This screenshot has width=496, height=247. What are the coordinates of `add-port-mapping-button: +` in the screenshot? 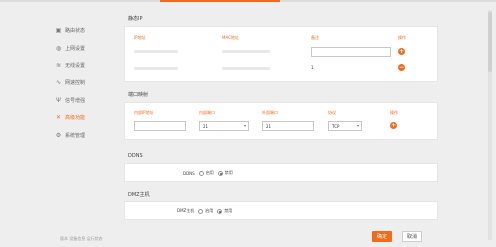 It's located at (393, 125).